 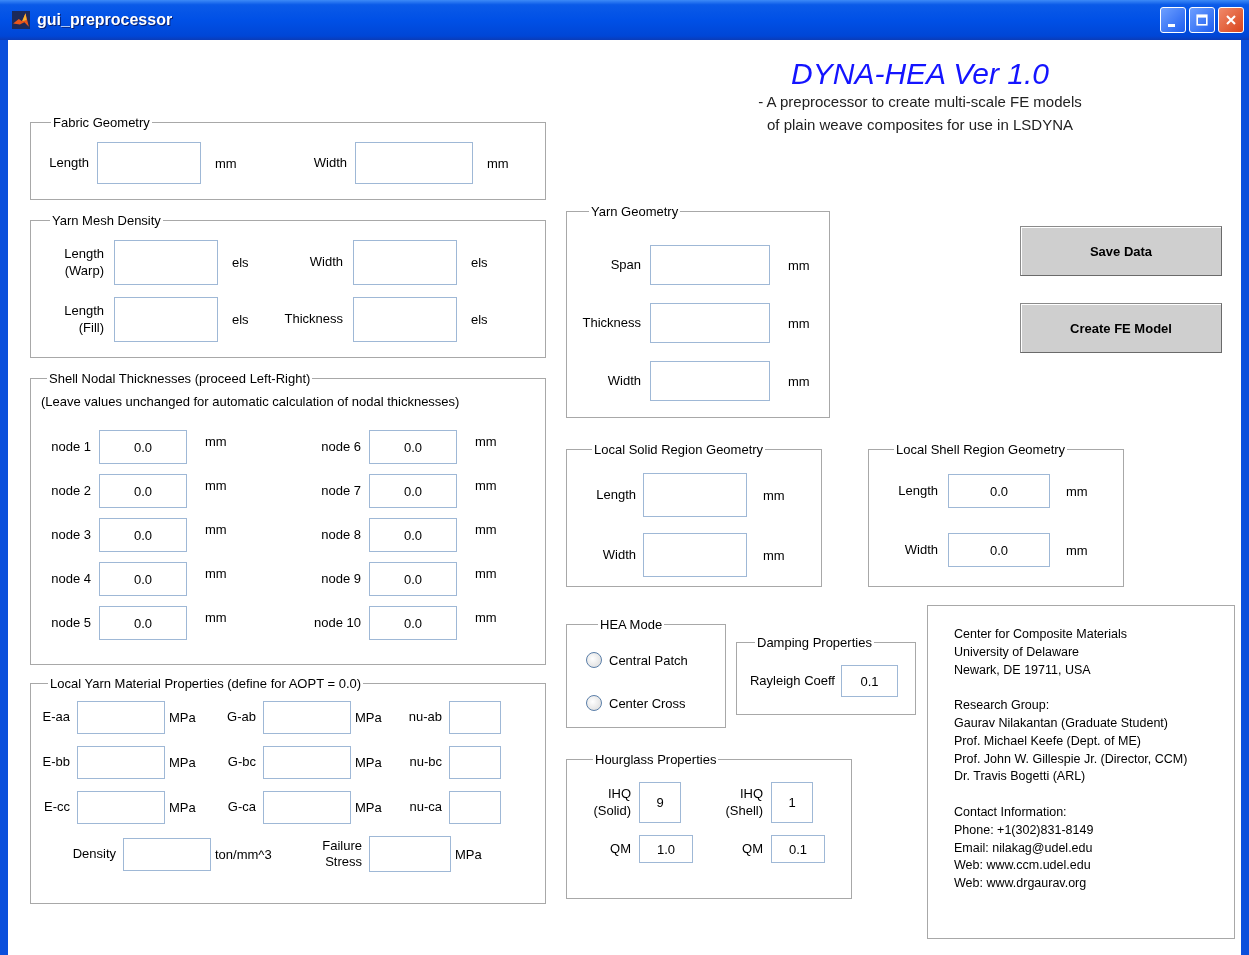 What do you see at coordinates (1024, 848) in the screenshot?
I see `info-text: Email: nilakag@udel.edu` at bounding box center [1024, 848].